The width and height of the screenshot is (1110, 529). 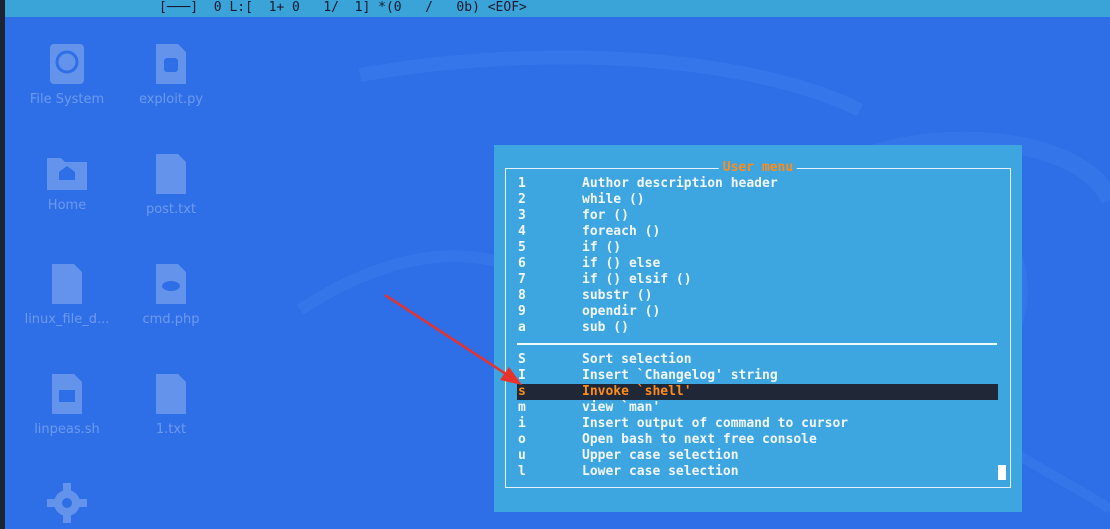 What do you see at coordinates (67, 174) in the screenshot?
I see `home-folder-icon` at bounding box center [67, 174].